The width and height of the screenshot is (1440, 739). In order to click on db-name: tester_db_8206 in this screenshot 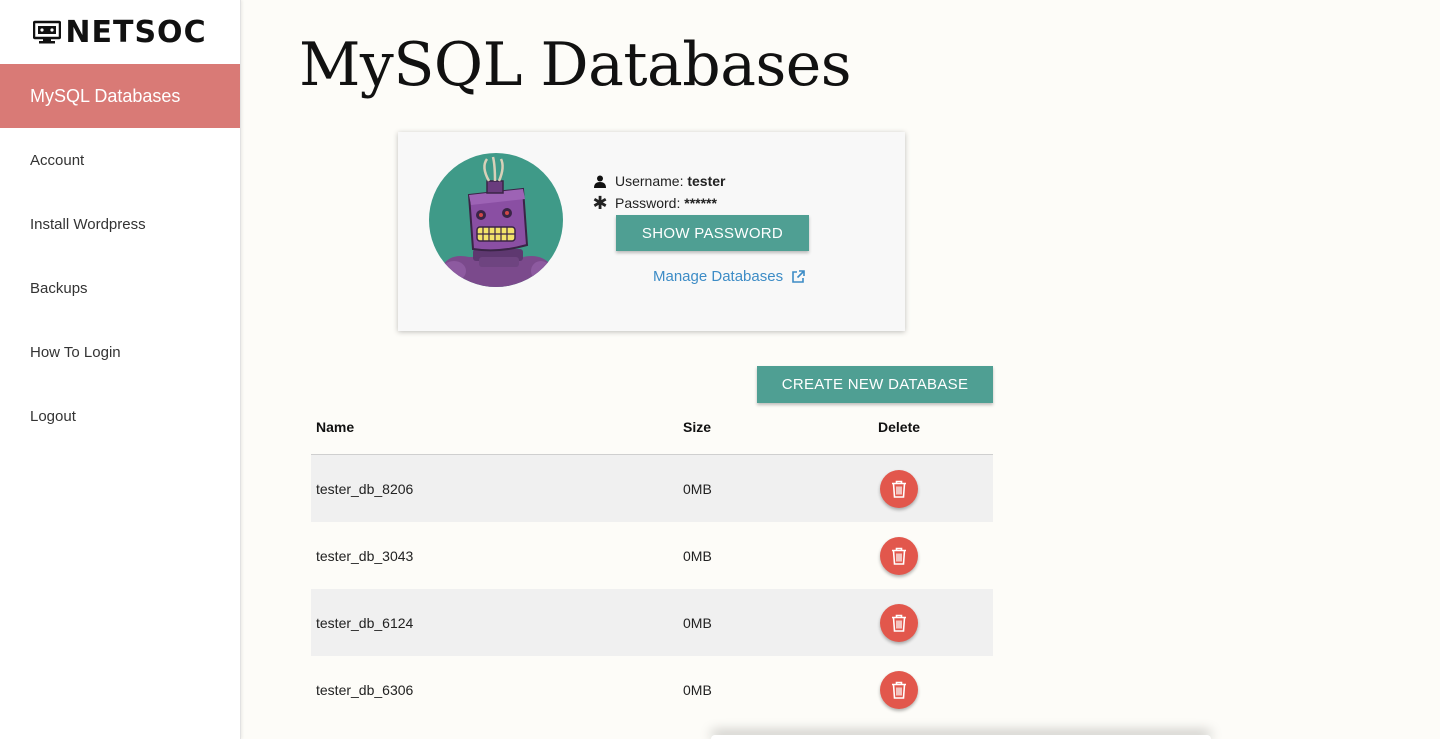, I will do `click(365, 488)`.